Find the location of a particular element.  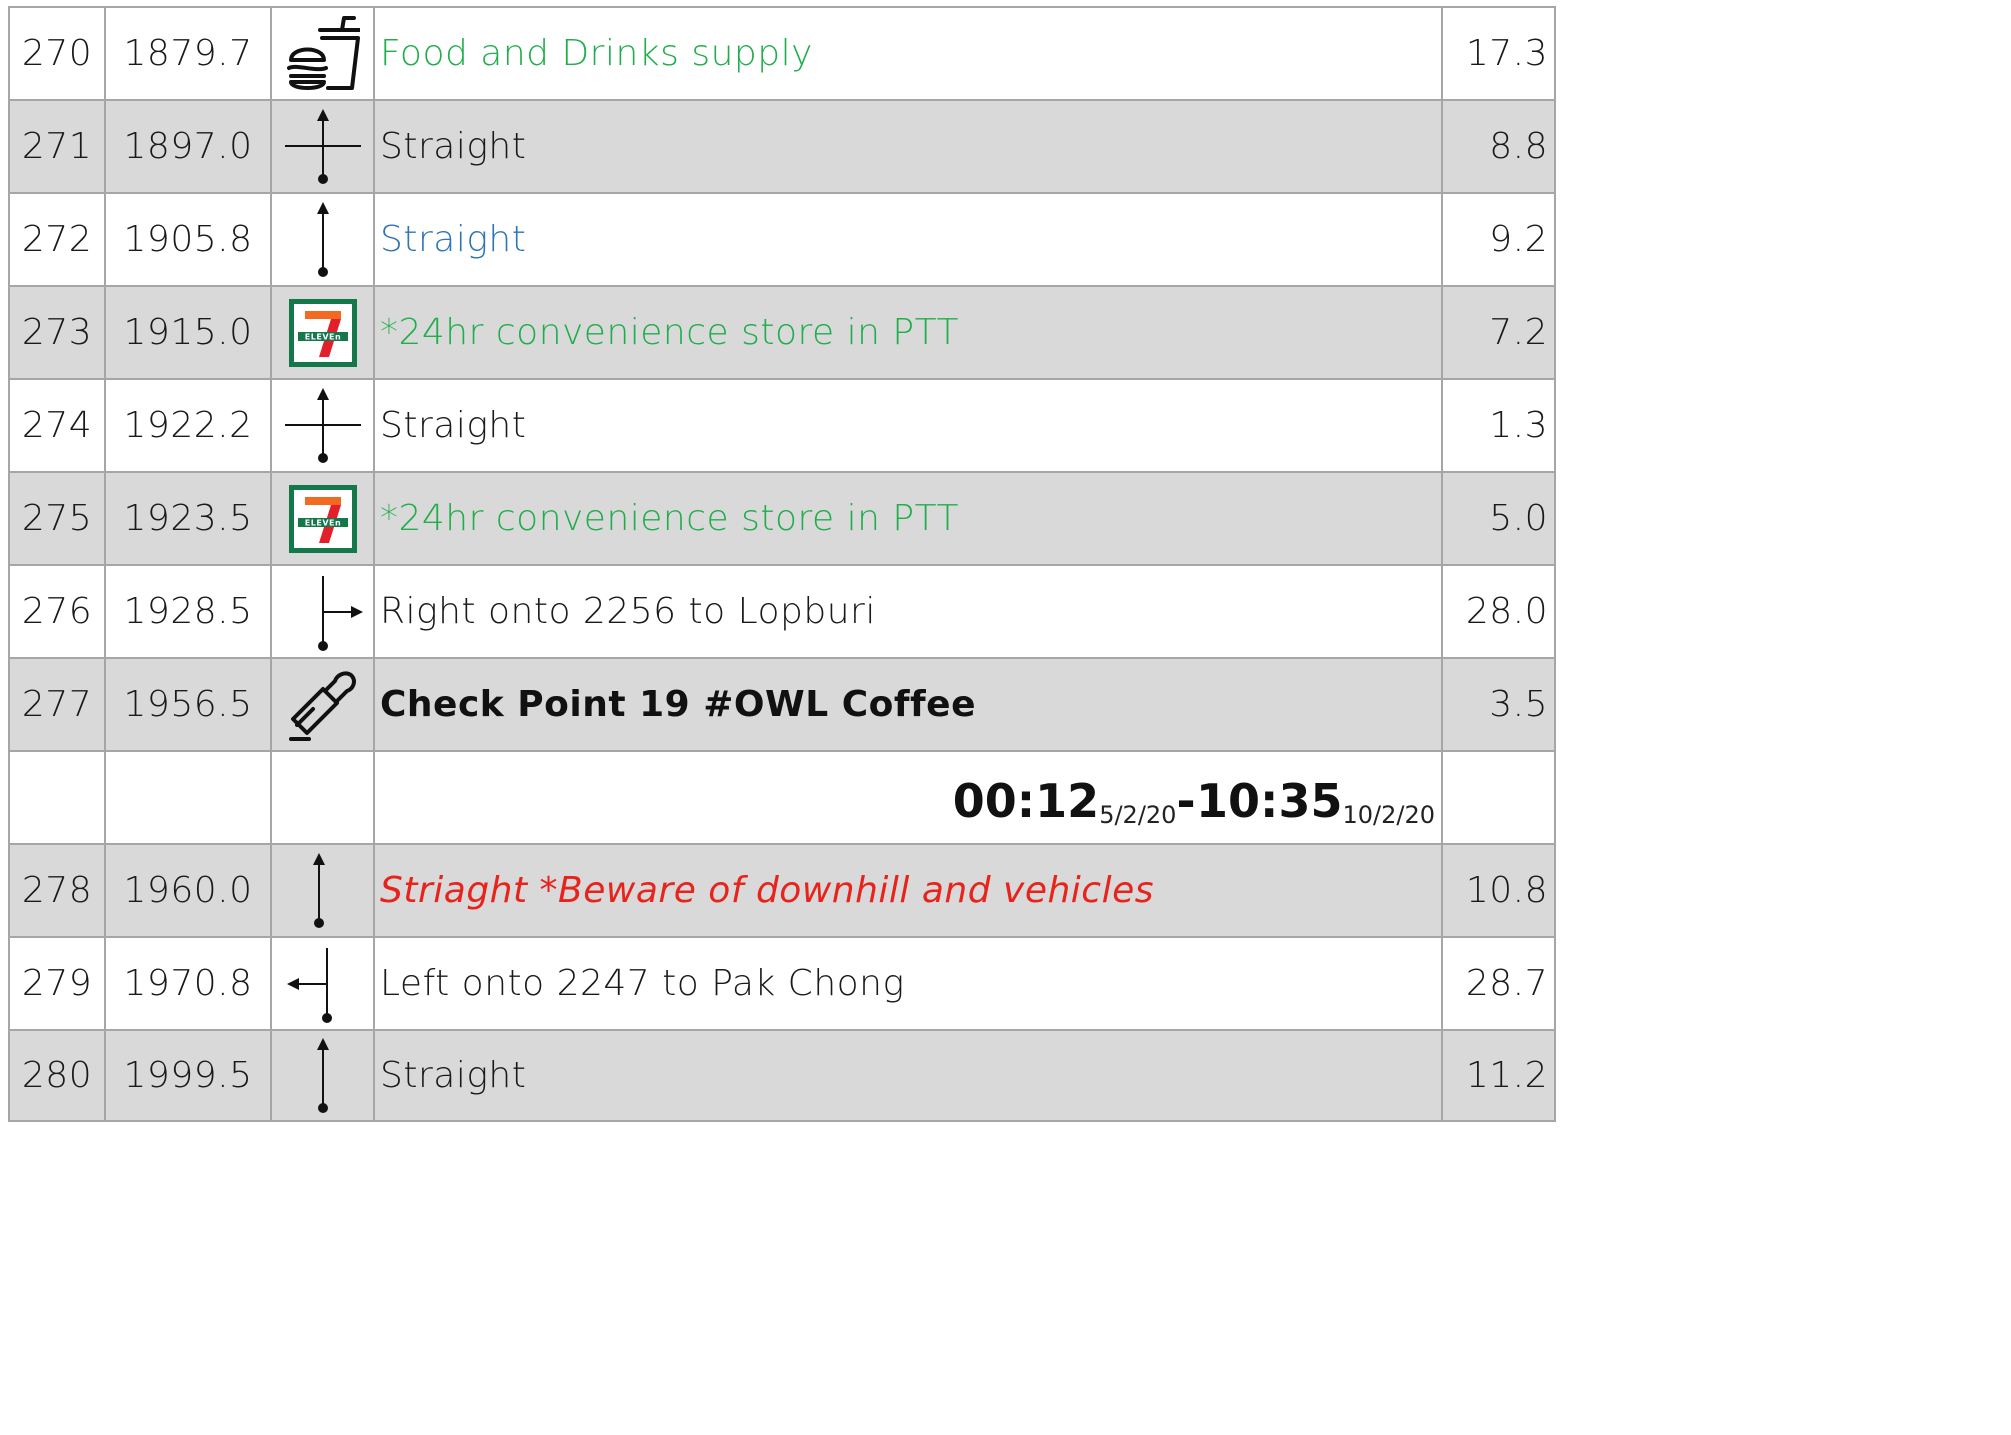

open-date: 5/2/20 is located at coordinates (1138, 815).